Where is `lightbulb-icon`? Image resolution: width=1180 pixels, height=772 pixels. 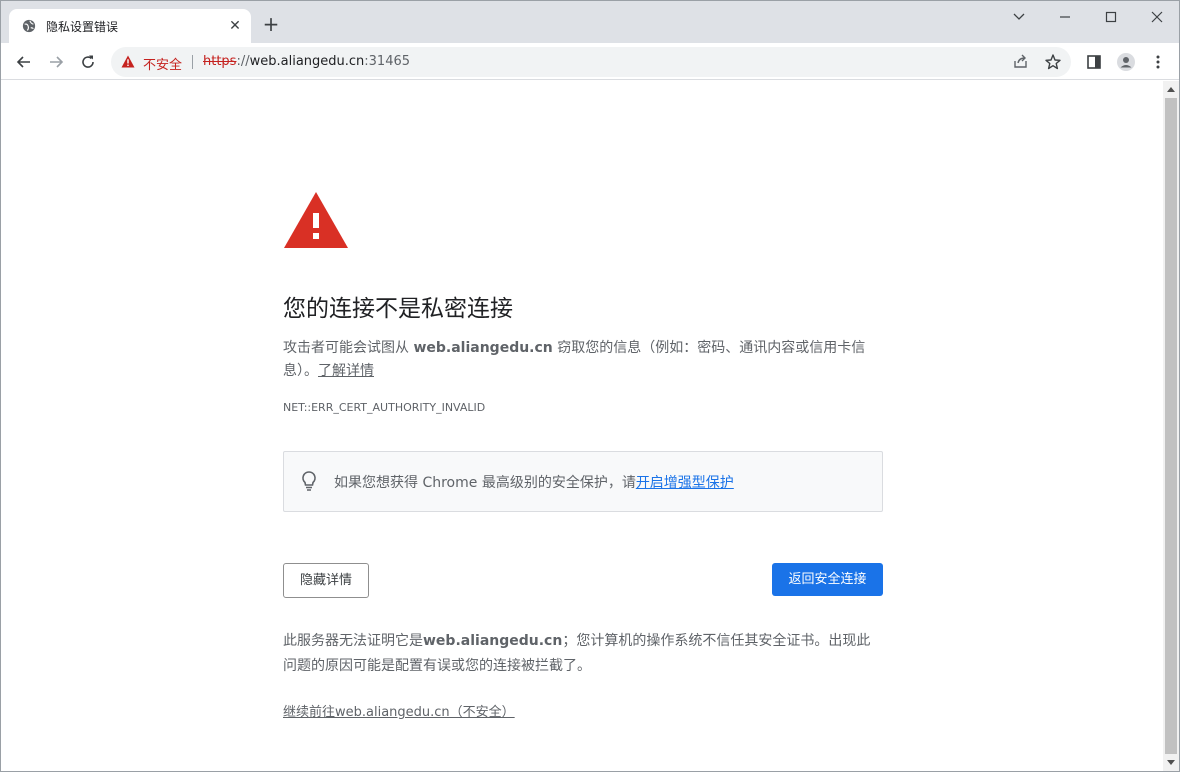 lightbulb-icon is located at coordinates (309, 481).